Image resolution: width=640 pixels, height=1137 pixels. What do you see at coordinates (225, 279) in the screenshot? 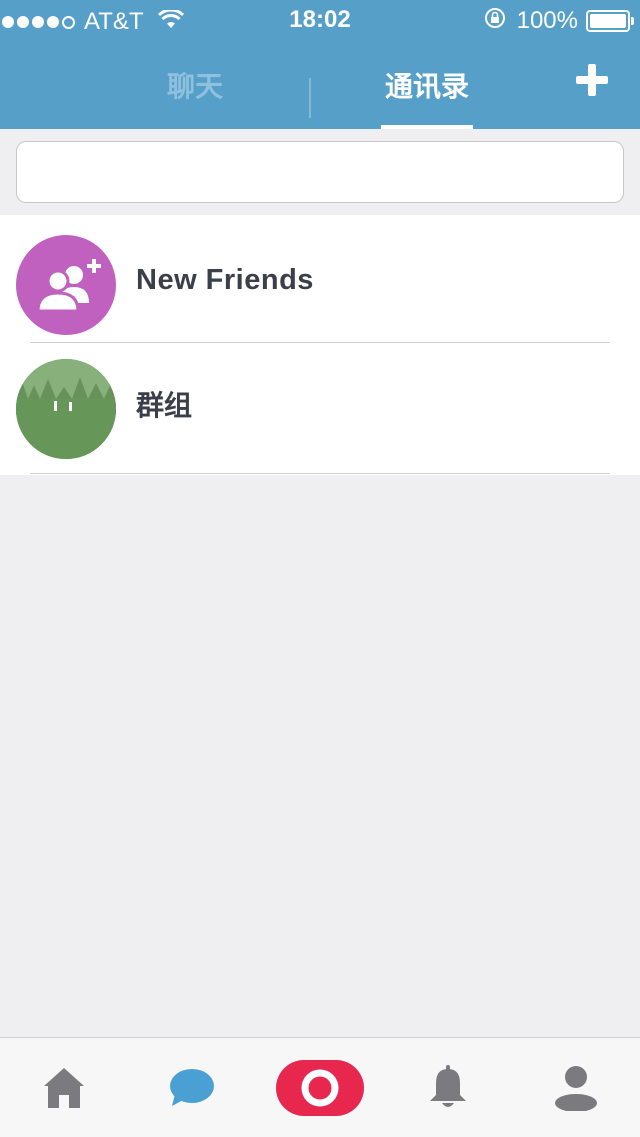
I see `list-item-label: New Friends` at bounding box center [225, 279].